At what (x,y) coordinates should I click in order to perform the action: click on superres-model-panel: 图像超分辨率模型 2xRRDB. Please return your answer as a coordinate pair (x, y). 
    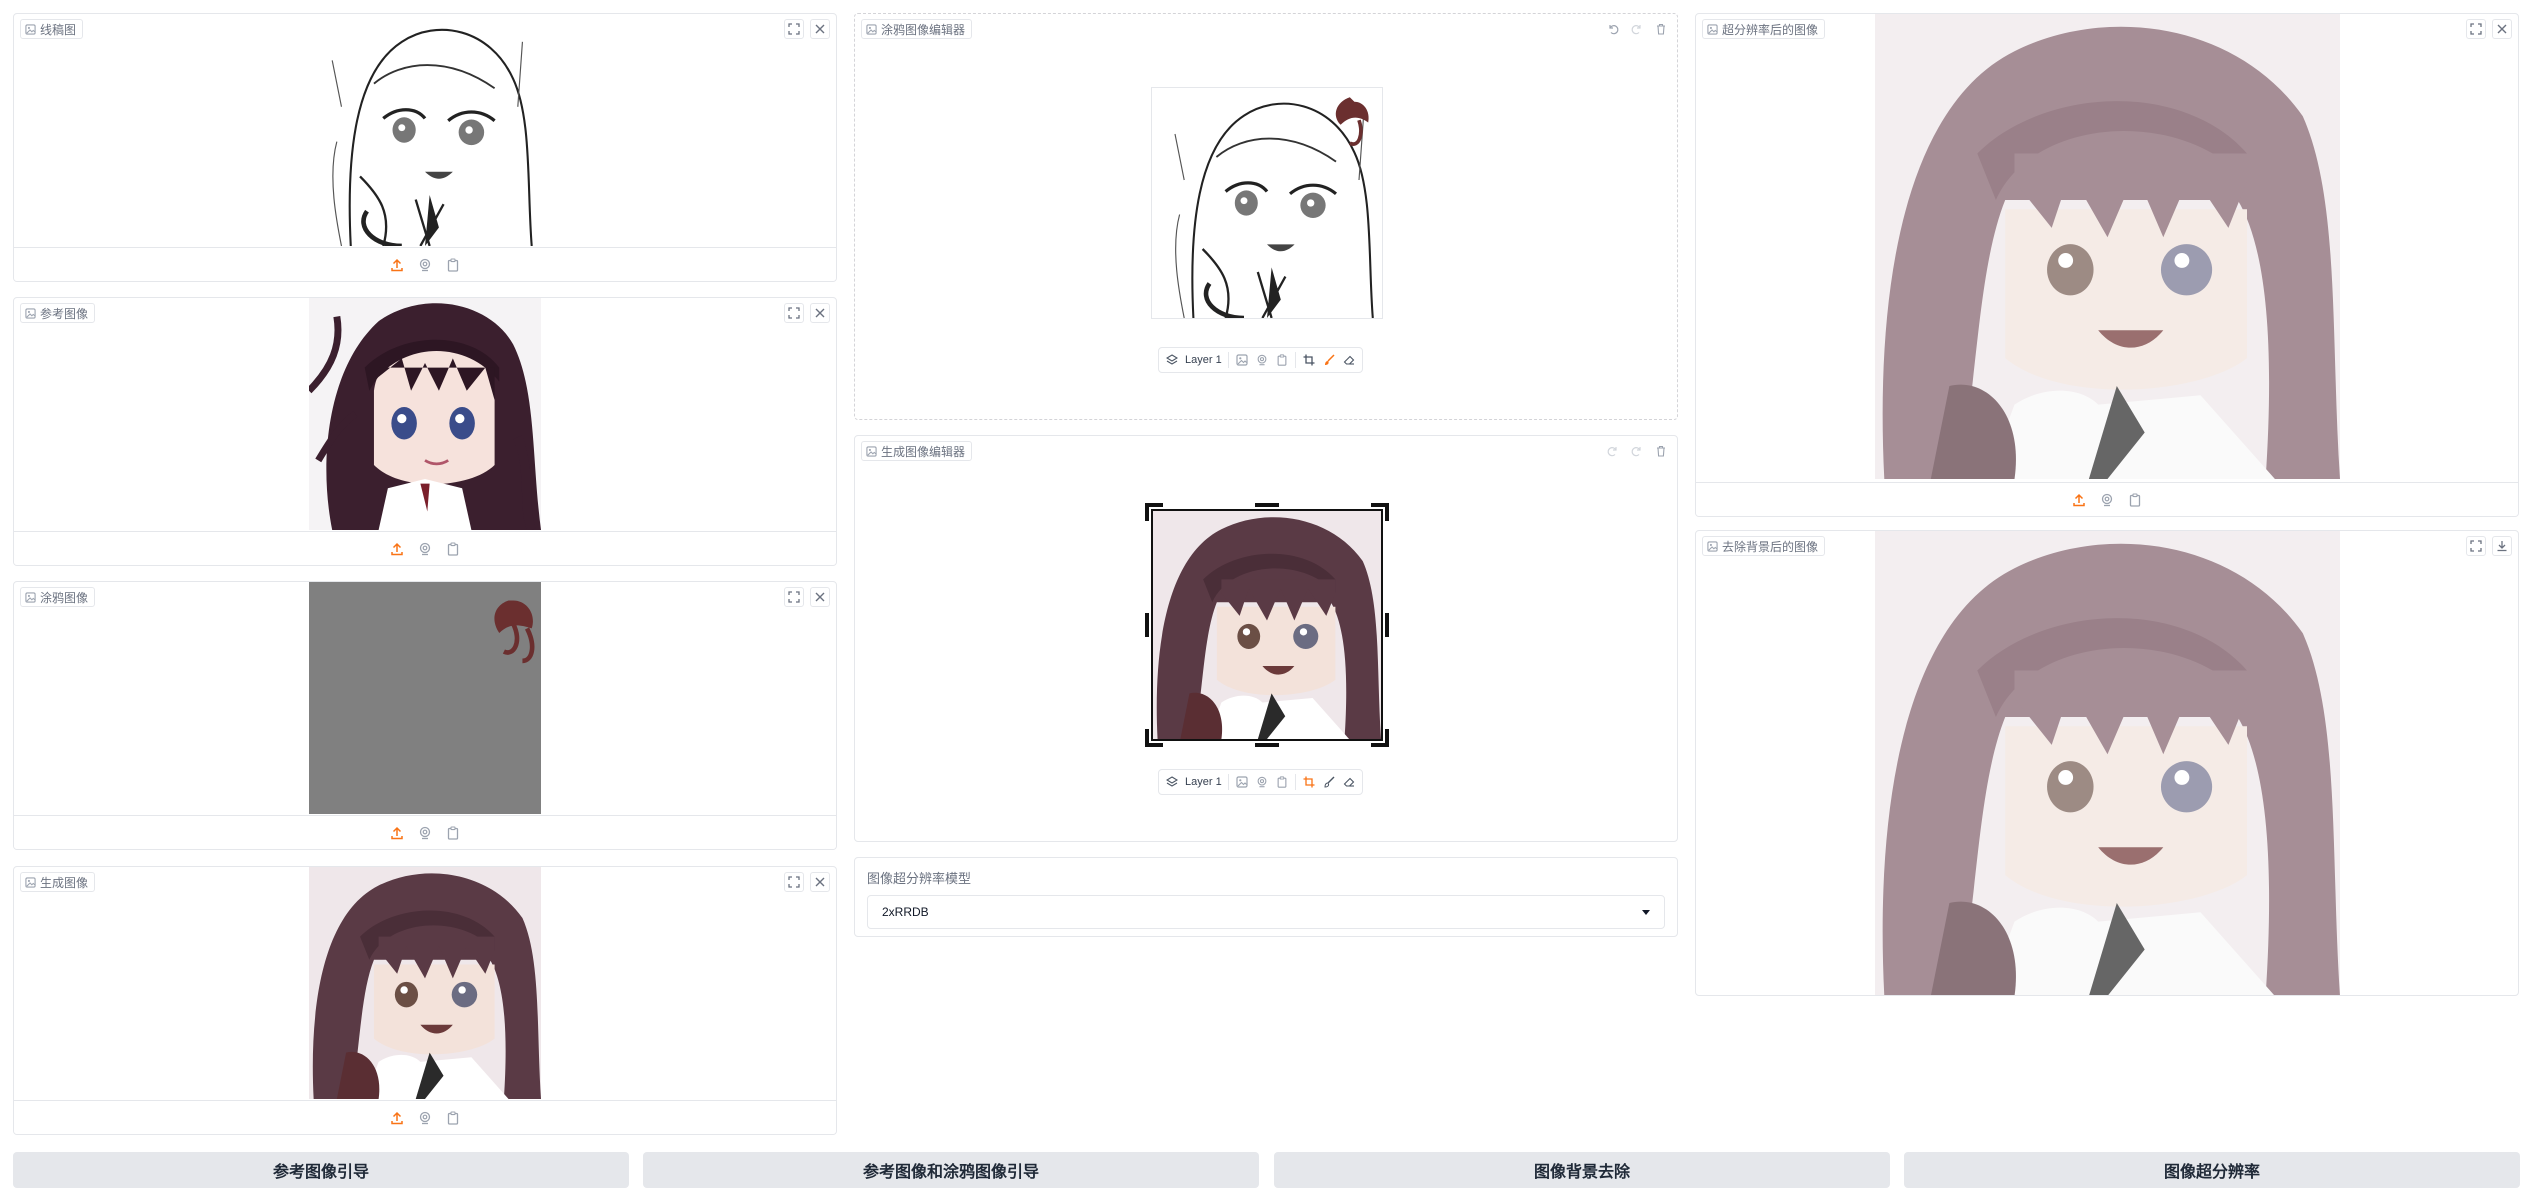
    Looking at the image, I should click on (1266, 897).